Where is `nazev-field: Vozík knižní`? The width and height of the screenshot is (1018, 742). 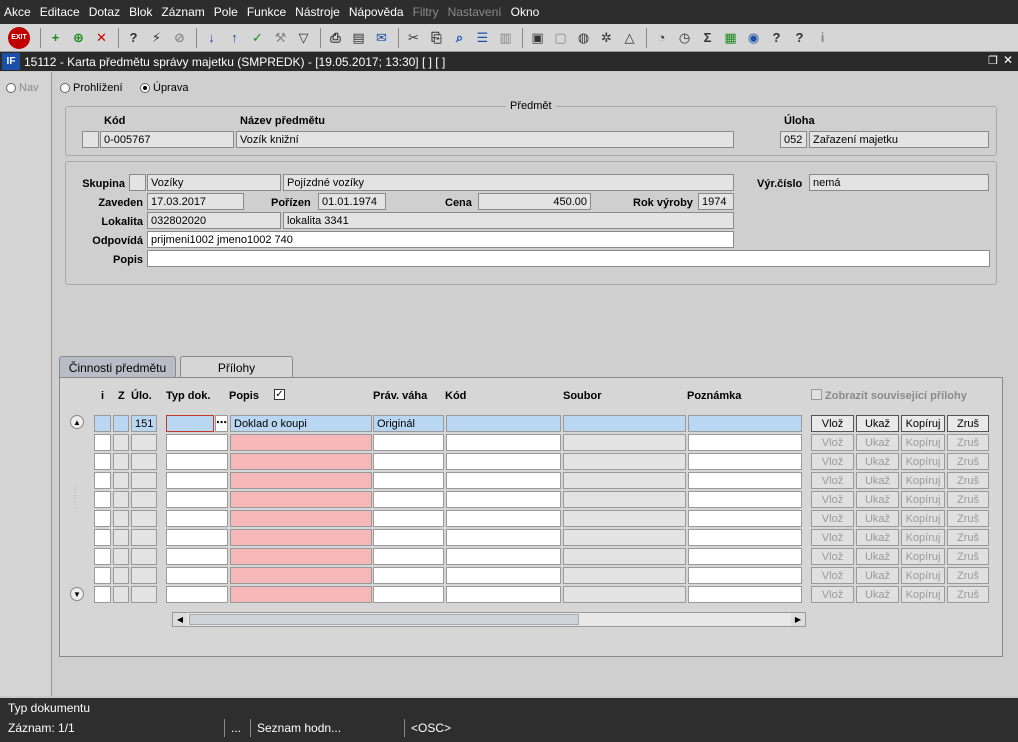
nazev-field: Vozík knižní is located at coordinates (485, 139).